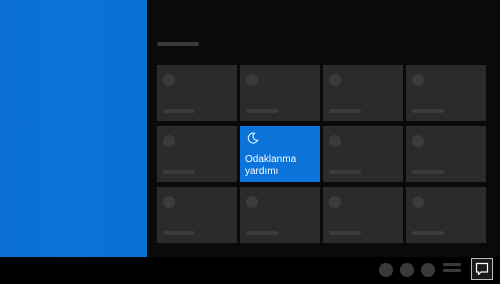  What do you see at coordinates (253, 138) in the screenshot?
I see `moon-icon` at bounding box center [253, 138].